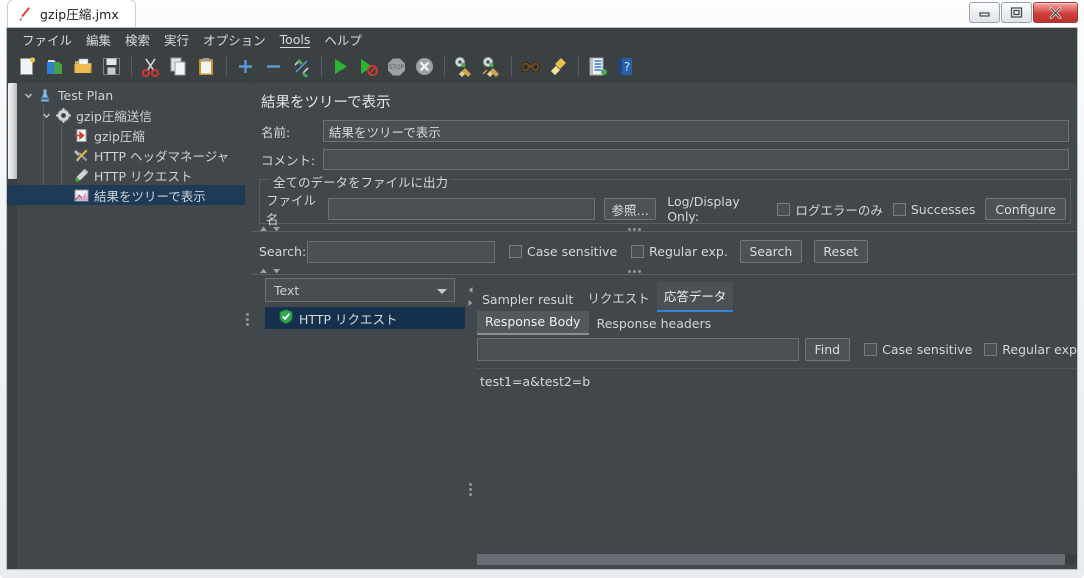  I want to click on main-splitter, so click(247, 326).